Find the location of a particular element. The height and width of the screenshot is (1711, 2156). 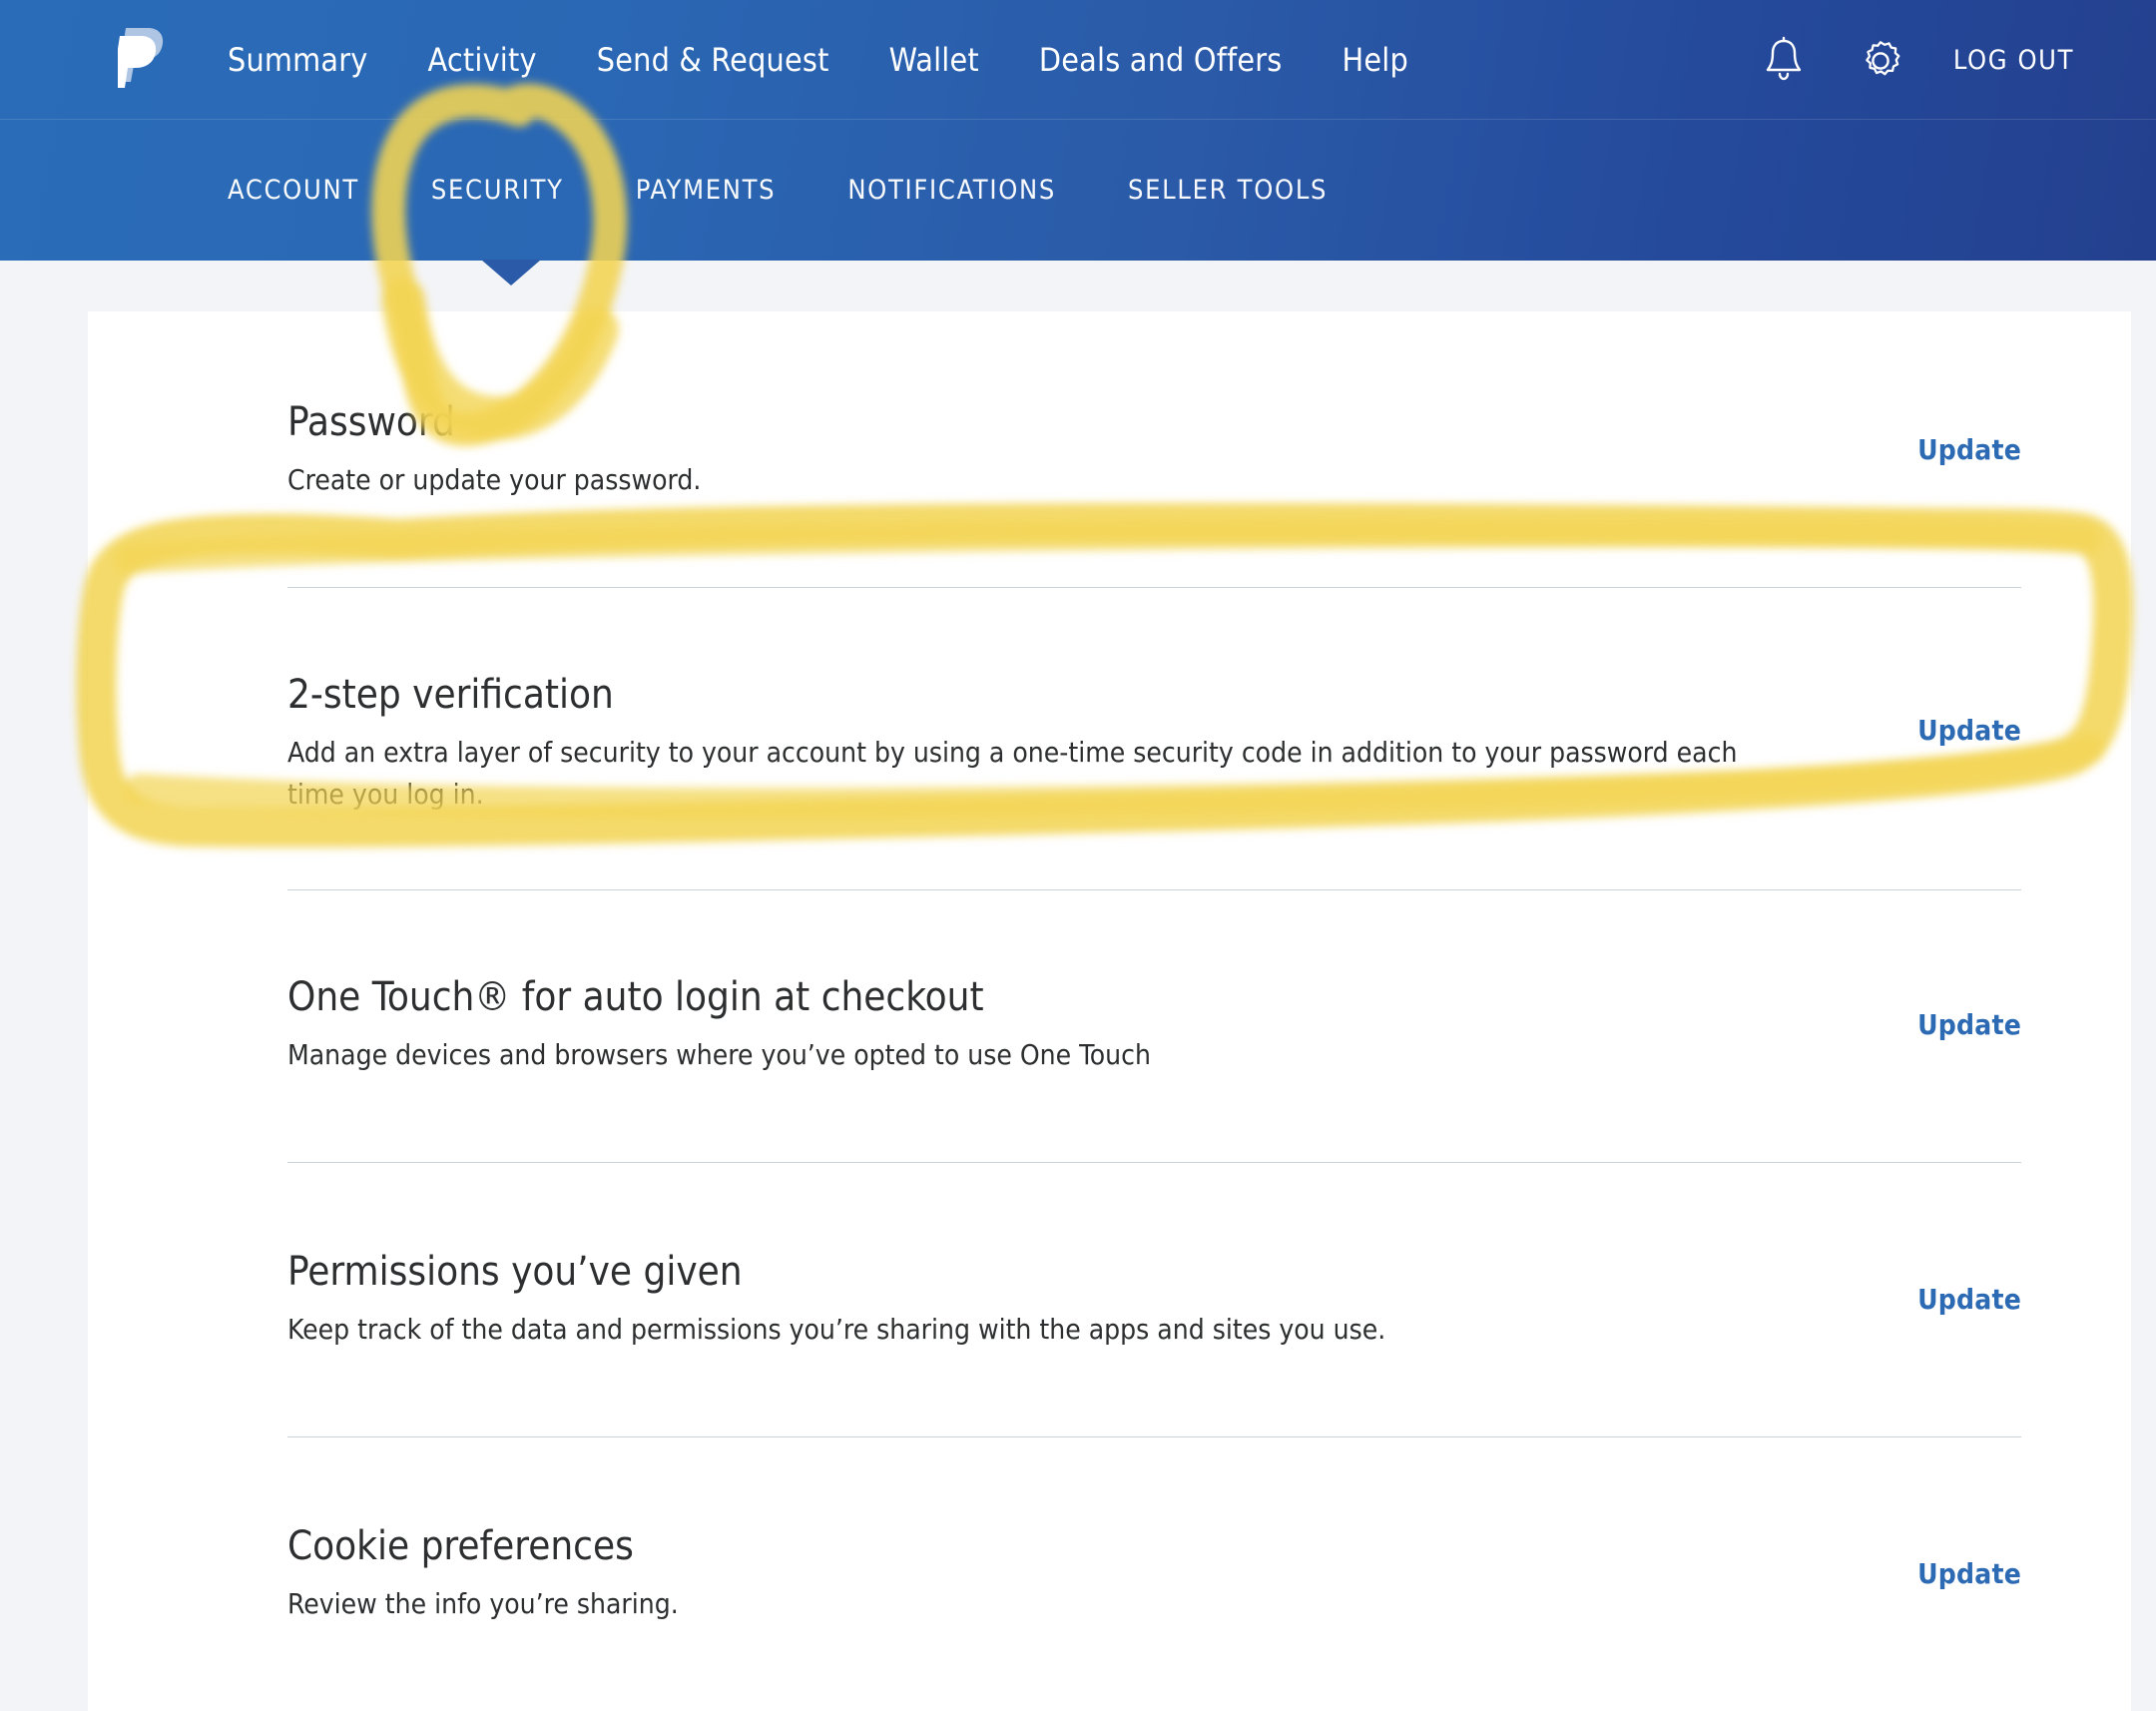

subnav-tab-notifications: NOTIFICATIONS is located at coordinates (951, 191).